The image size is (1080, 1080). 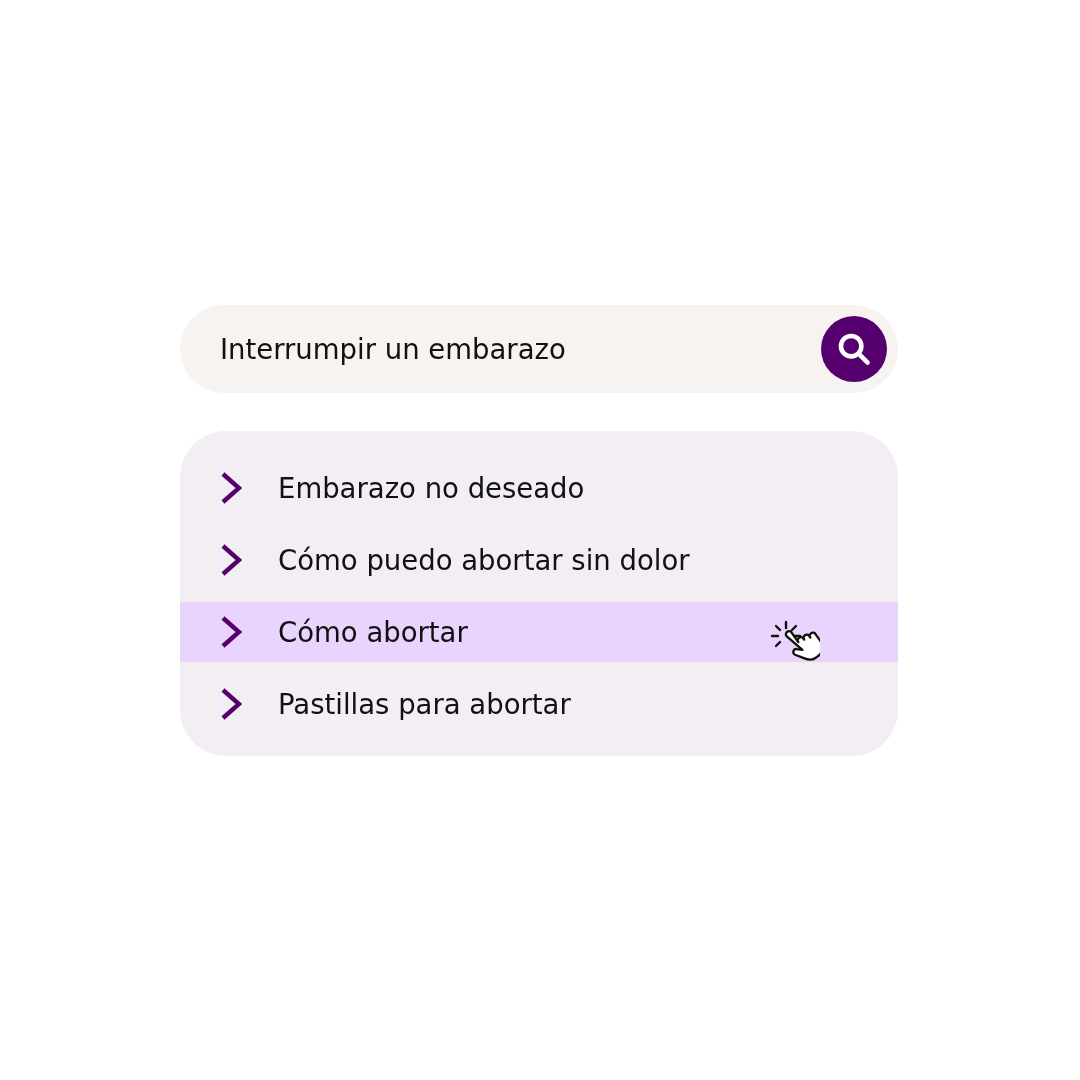 What do you see at coordinates (854, 349) in the screenshot?
I see `search-icon` at bounding box center [854, 349].